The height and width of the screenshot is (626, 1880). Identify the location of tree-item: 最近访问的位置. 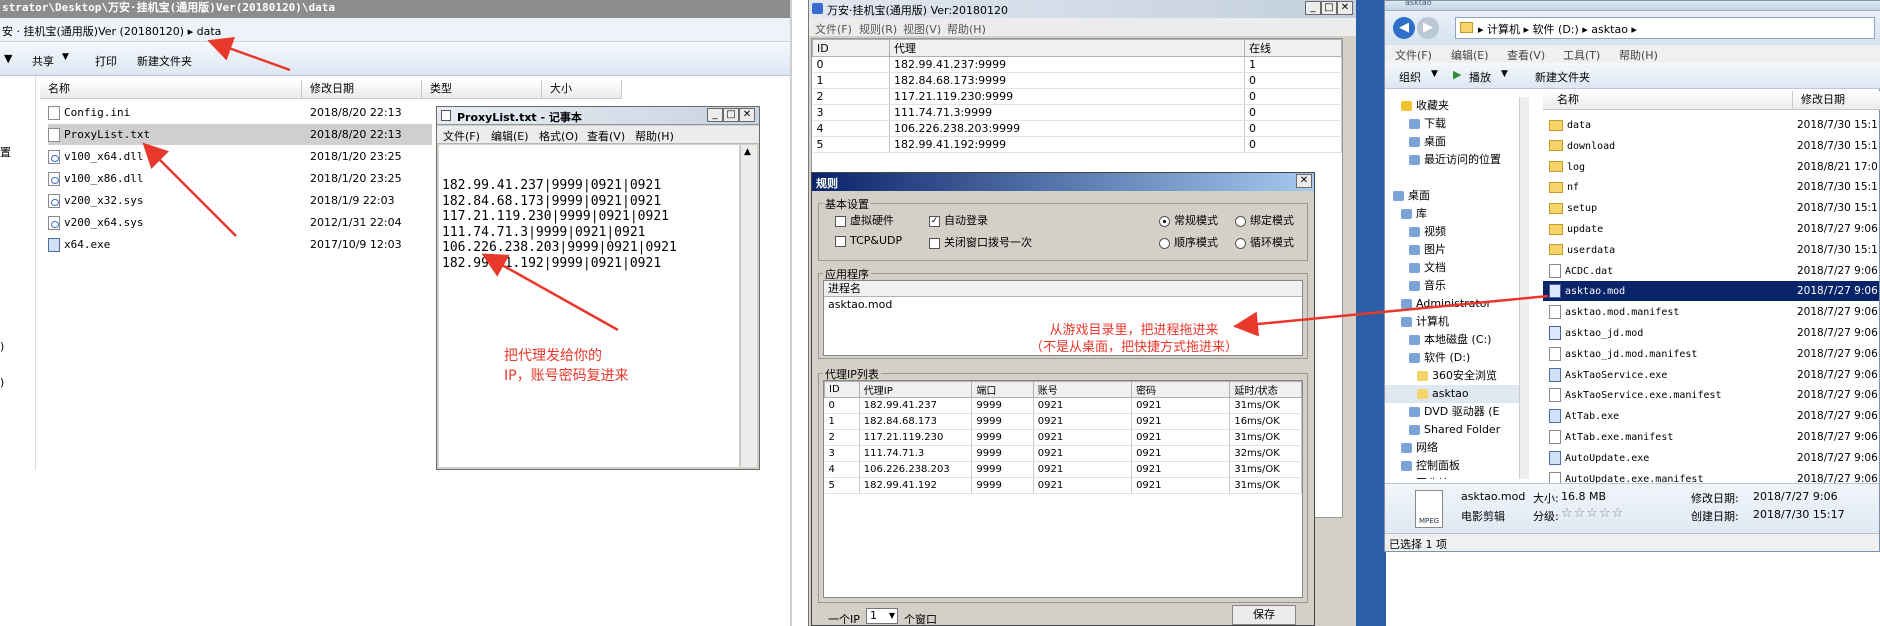
(1456, 160).